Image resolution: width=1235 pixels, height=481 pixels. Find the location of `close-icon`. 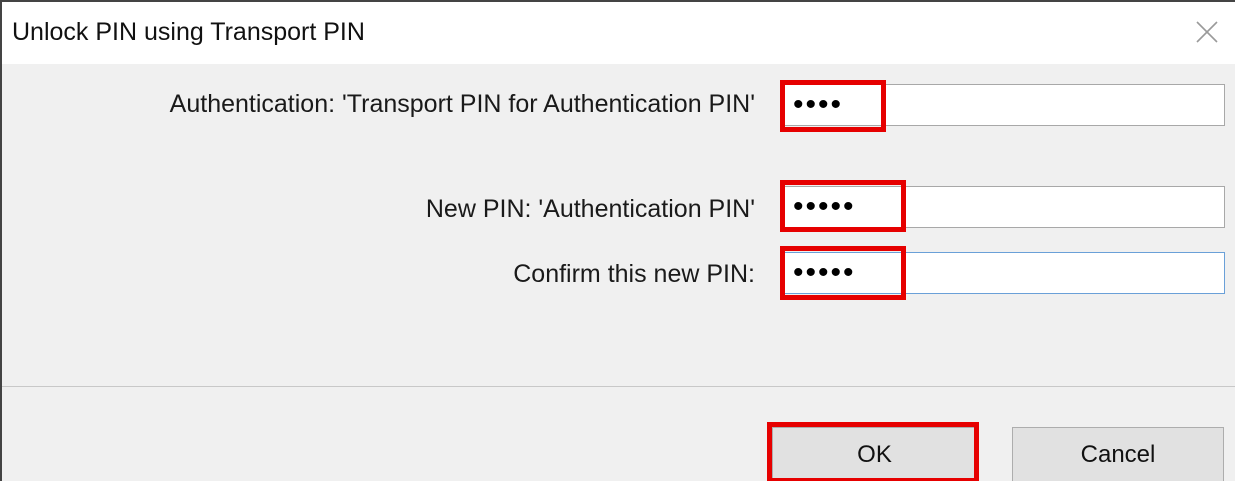

close-icon is located at coordinates (1207, 32).